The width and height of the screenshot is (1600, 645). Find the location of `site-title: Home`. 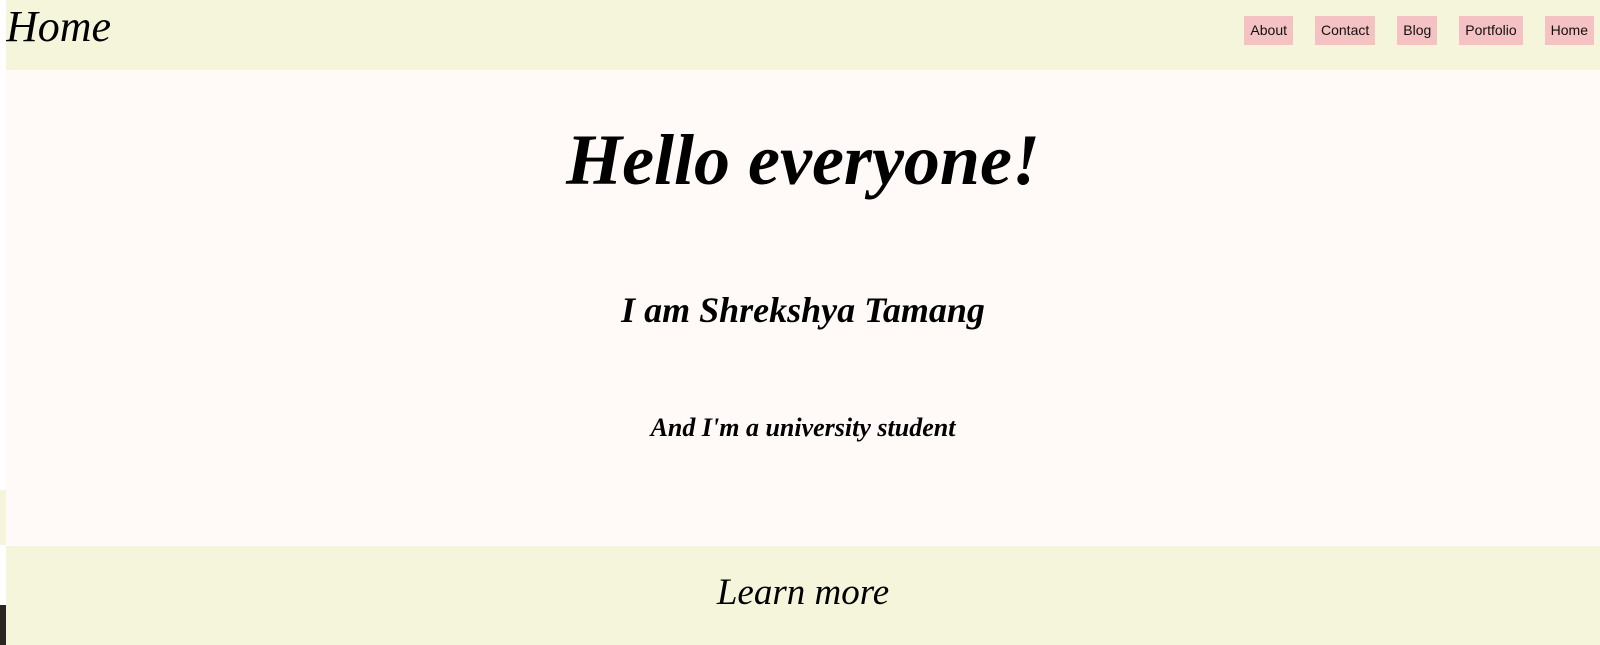

site-title: Home is located at coordinates (59, 26).